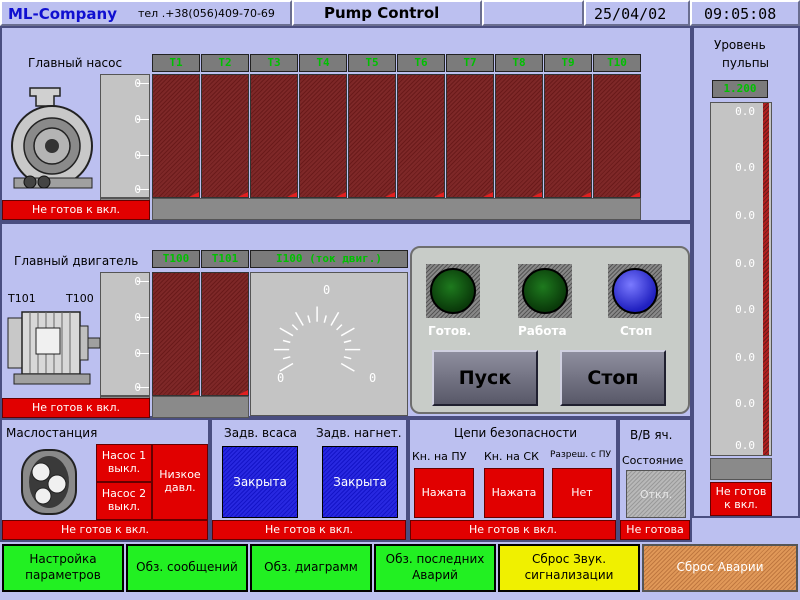 This screenshot has height=600, width=800. Describe the element at coordinates (76, 408) in the screenshot. I see `main-motor-status: Не готов к вкл.` at that location.